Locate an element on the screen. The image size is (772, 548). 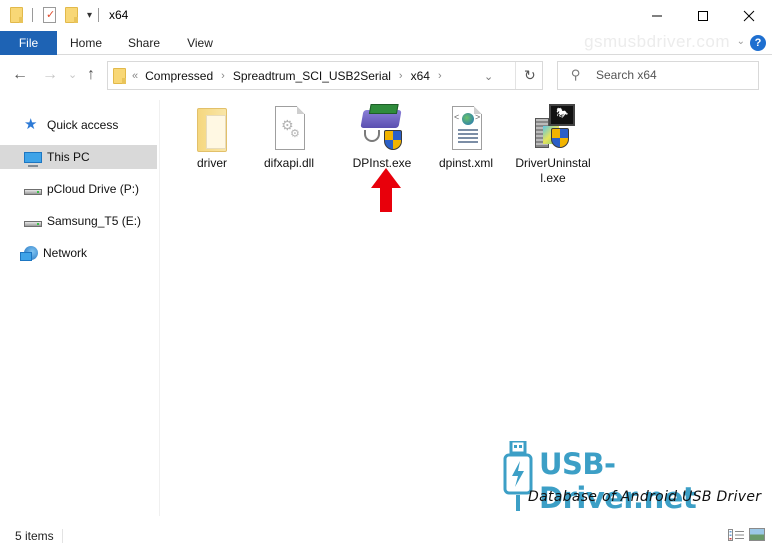
search-box: ⚲ is located at coordinates (658, 75).